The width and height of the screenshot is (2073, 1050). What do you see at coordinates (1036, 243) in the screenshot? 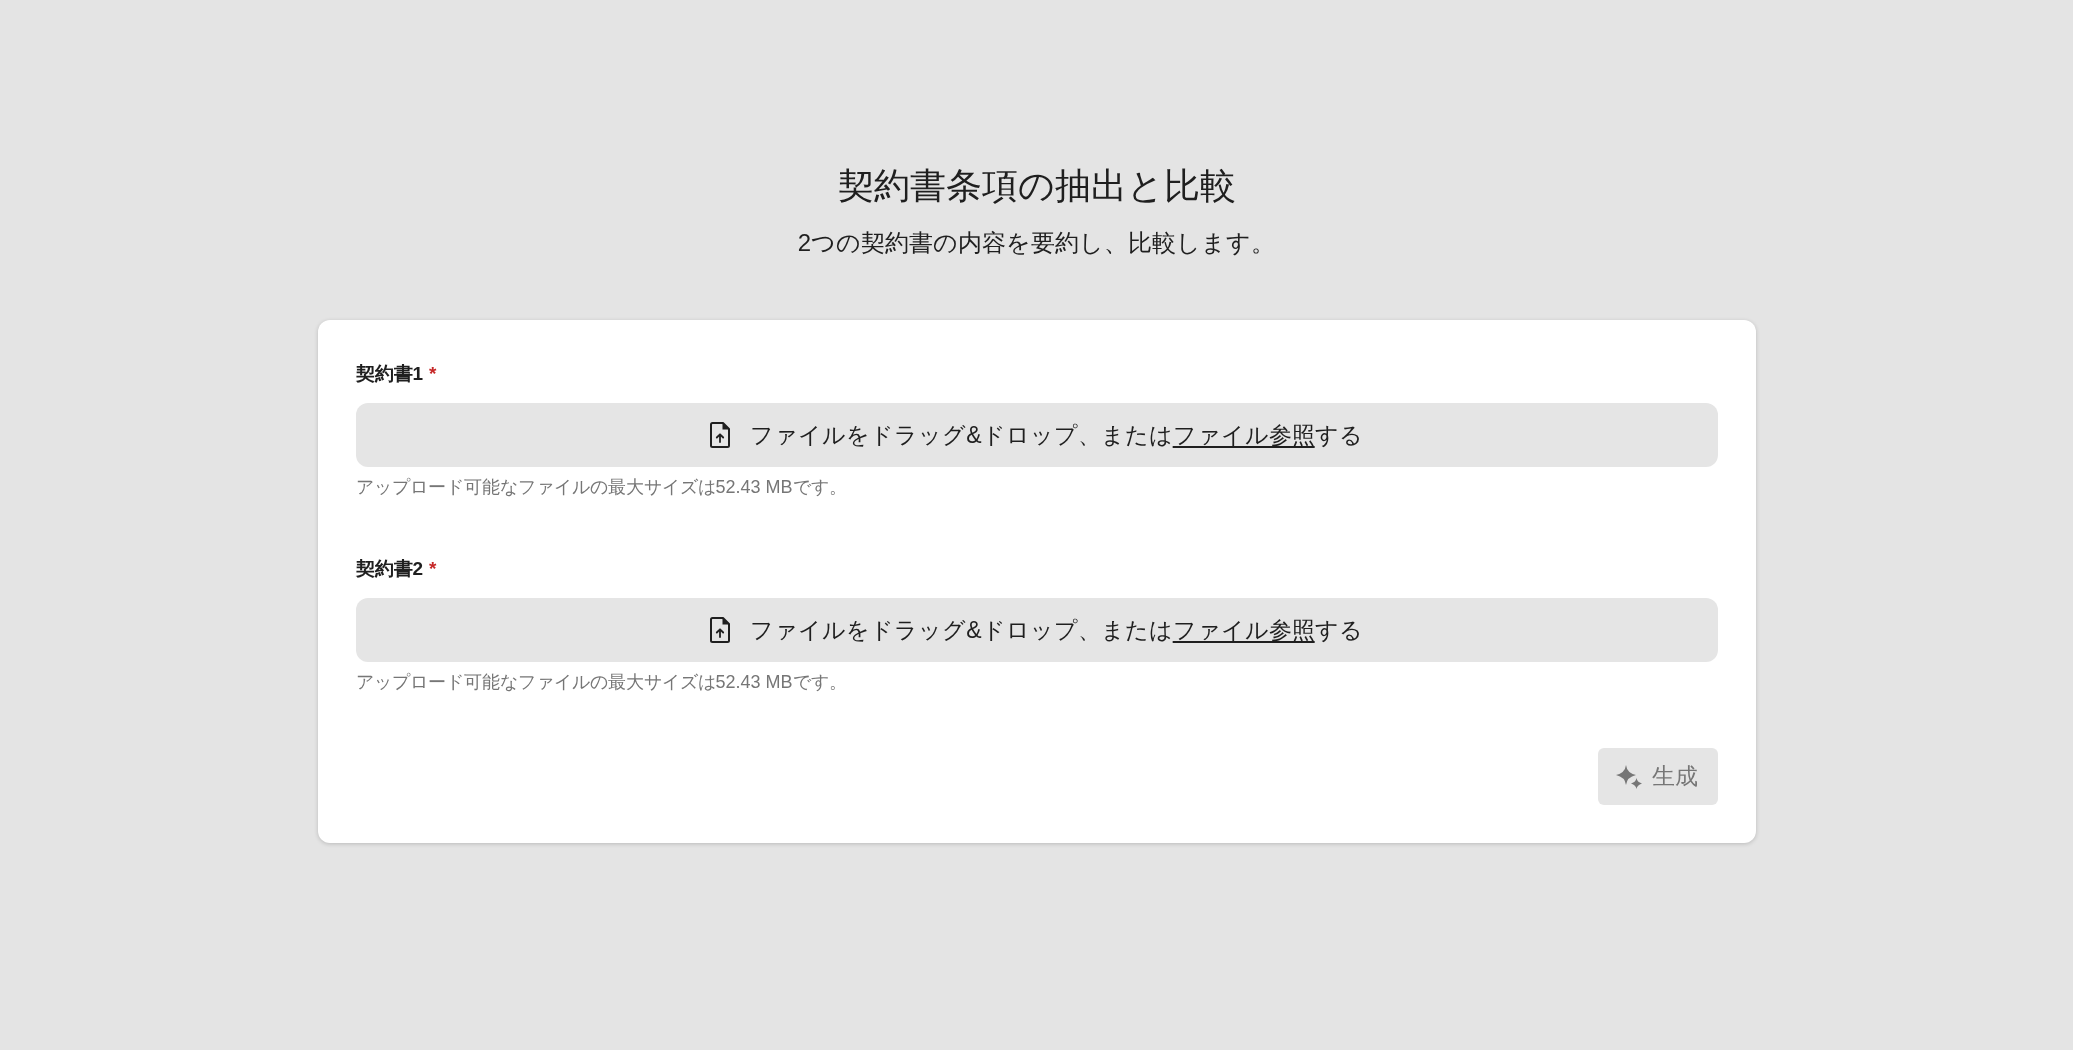
I see `page-subtitle: 2つの契約書の内容を要約し、比較します。` at bounding box center [1036, 243].